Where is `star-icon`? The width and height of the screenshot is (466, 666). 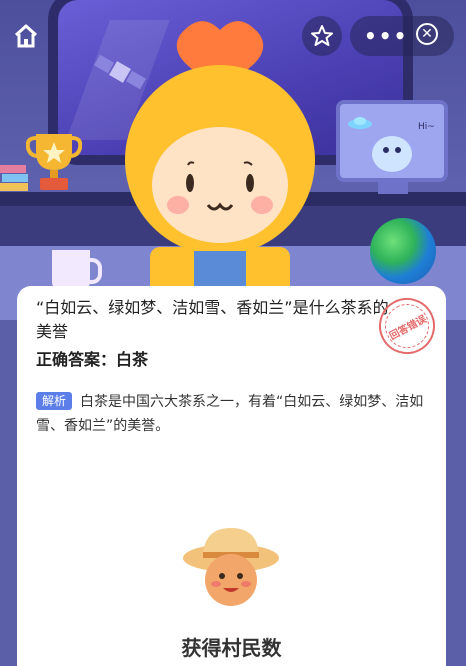 star-icon is located at coordinates (322, 35).